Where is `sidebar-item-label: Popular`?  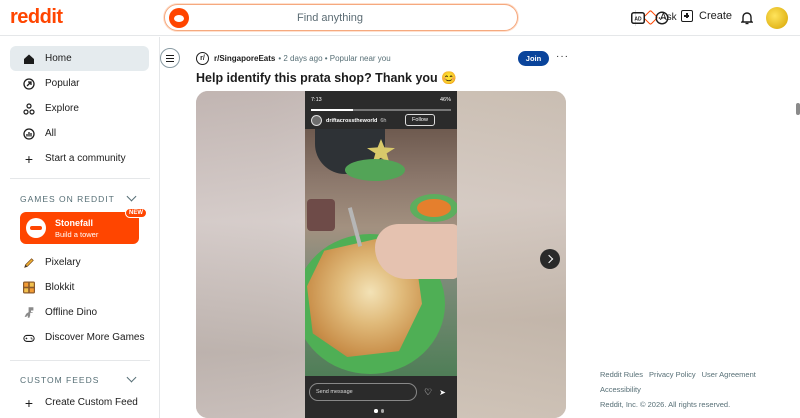
sidebar-item-label: Popular is located at coordinates (62, 83).